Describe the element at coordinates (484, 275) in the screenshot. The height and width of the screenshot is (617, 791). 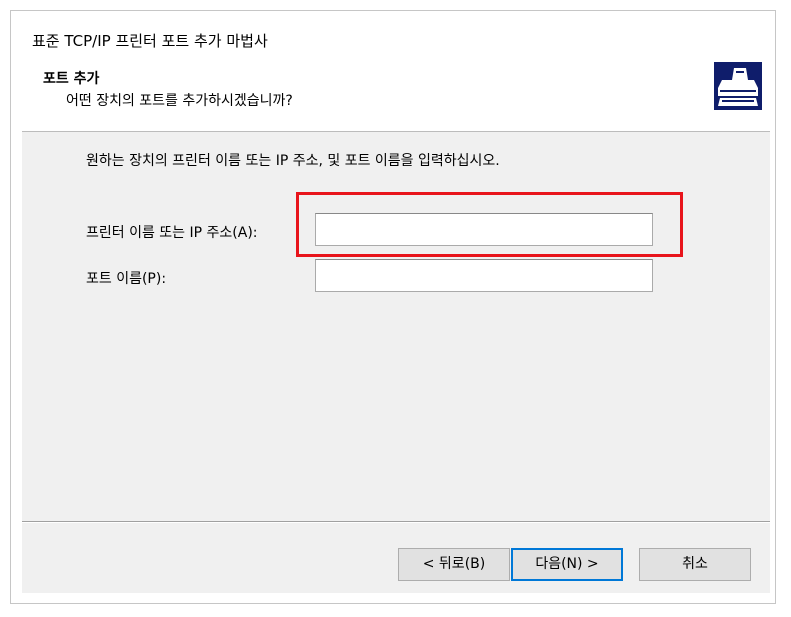
I see `port-name-input` at that location.